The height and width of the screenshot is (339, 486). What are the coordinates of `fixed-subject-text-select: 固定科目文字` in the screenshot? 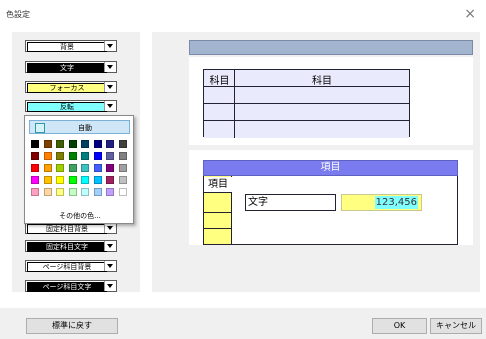 It's located at (71, 246).